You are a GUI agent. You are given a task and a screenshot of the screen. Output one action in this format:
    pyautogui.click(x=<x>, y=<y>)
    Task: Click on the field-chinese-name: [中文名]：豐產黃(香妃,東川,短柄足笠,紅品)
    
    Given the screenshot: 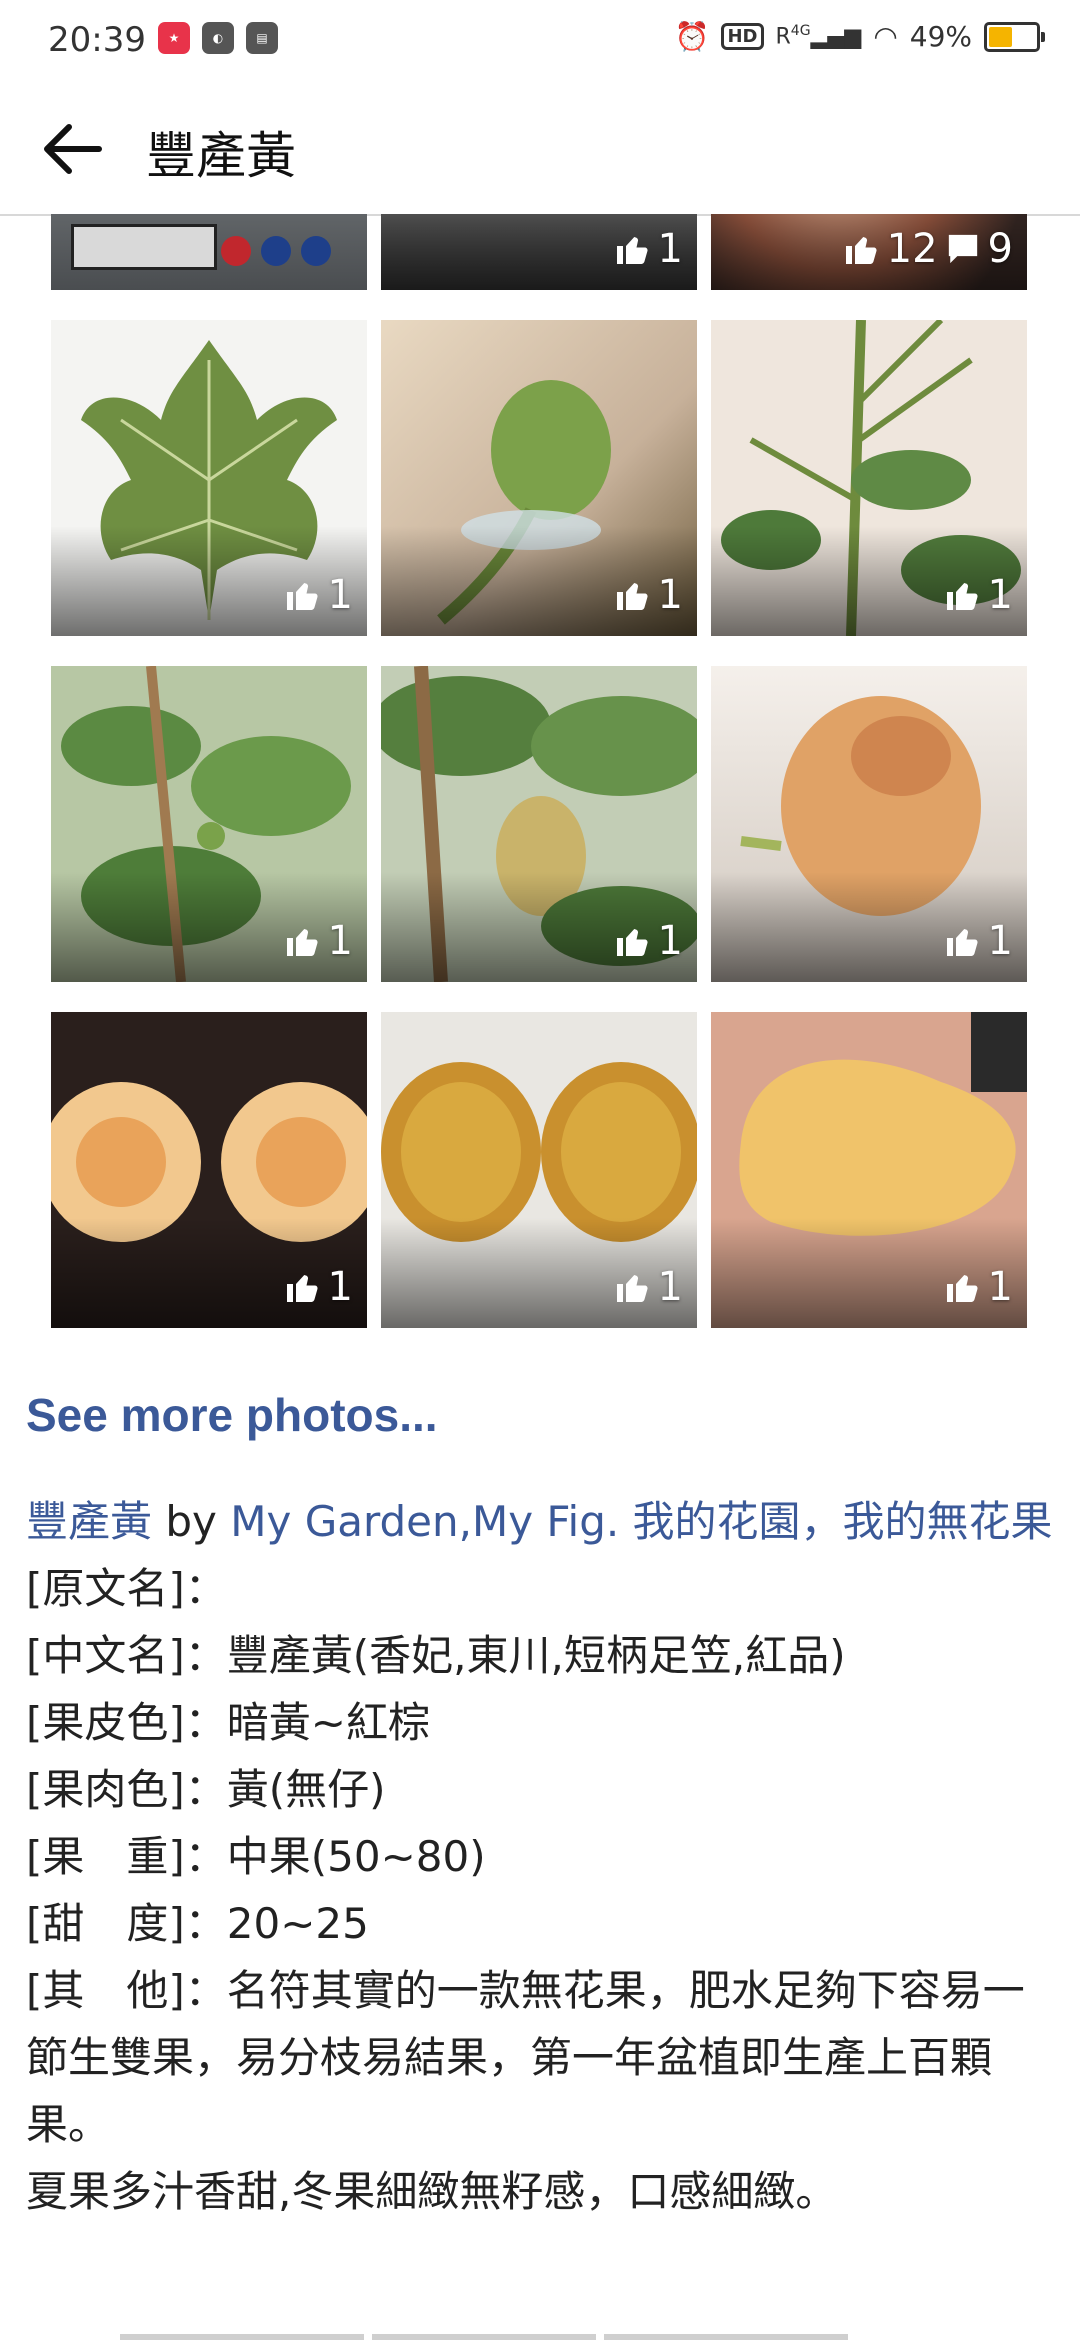 What is the action you would take?
    pyautogui.click(x=436, y=1655)
    